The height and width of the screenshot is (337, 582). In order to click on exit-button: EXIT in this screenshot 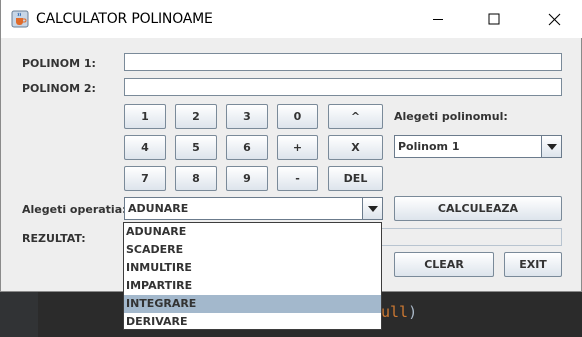, I will do `click(533, 264)`.